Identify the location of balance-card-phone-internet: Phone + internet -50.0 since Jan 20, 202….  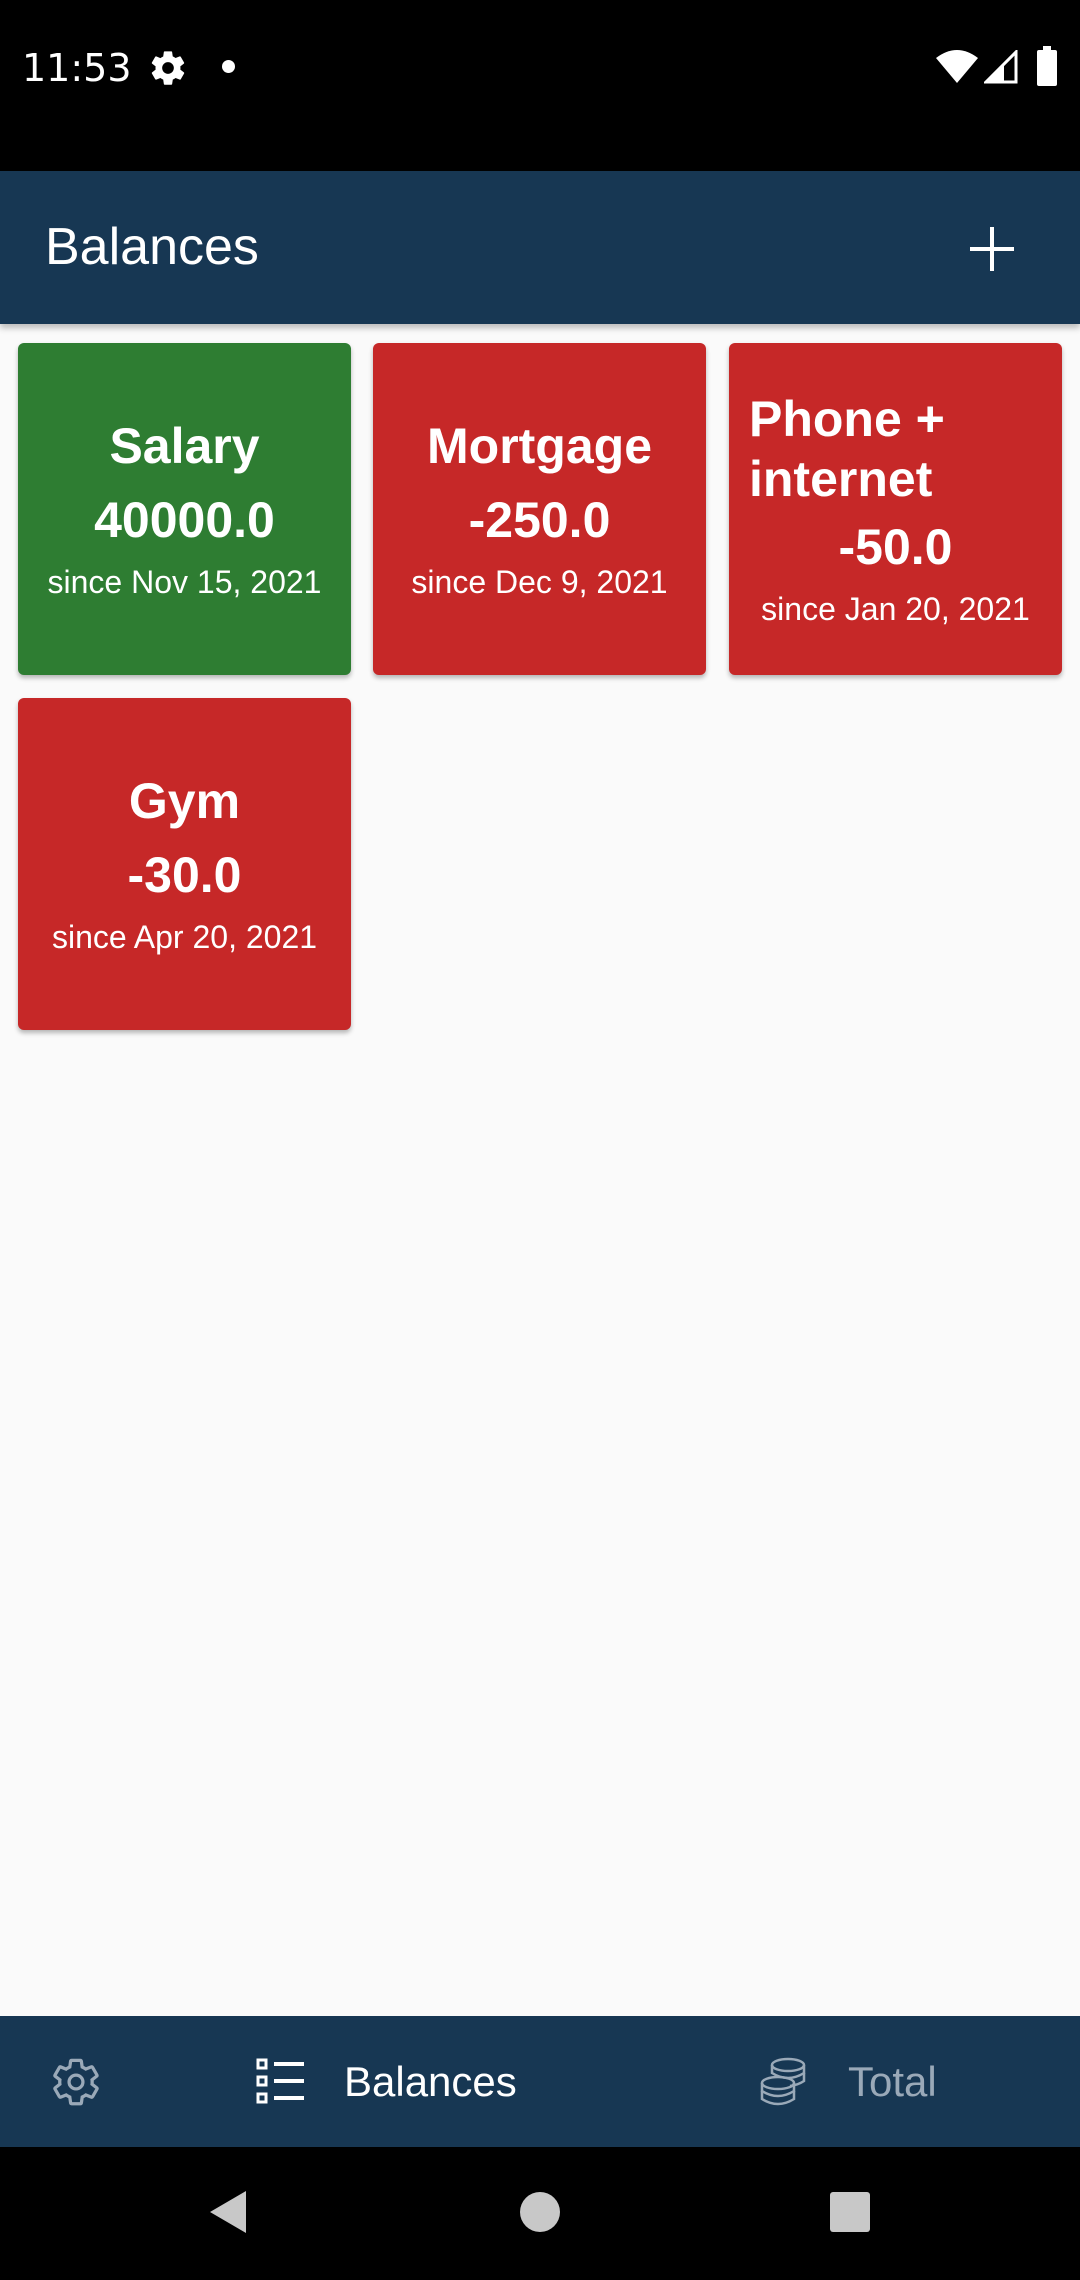
(895, 509).